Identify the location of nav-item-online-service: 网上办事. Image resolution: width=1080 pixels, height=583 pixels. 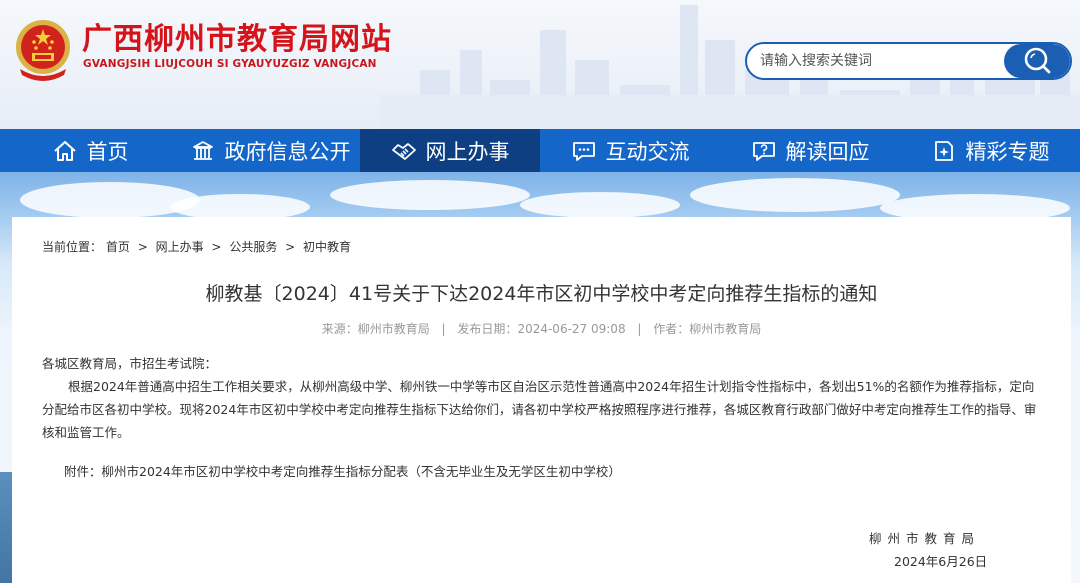
(450, 150).